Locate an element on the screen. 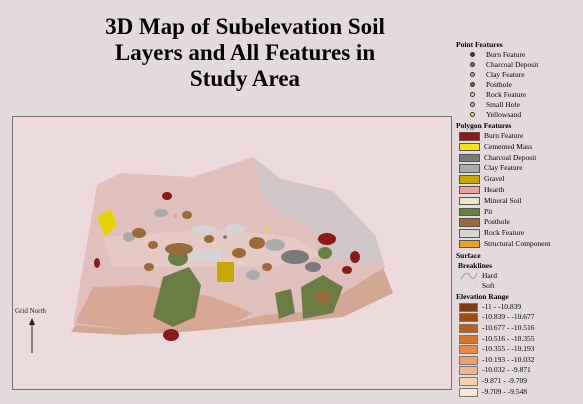  legend-item: -10.677 - -10.516 is located at coordinates (518, 328).